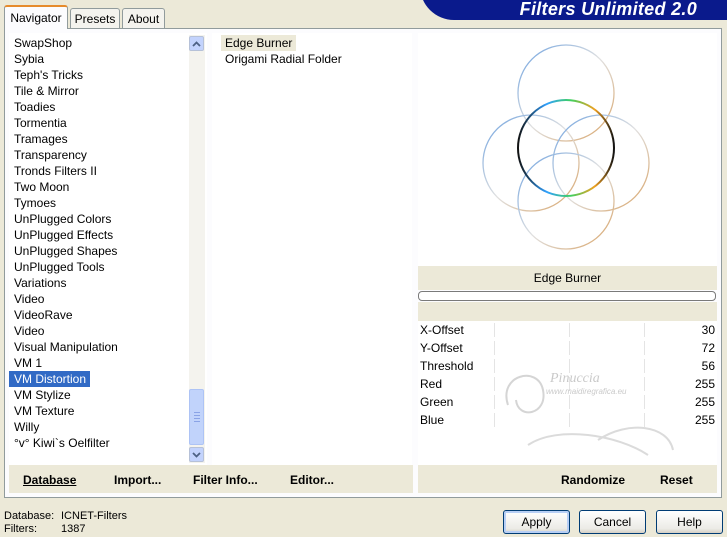 The width and height of the screenshot is (727, 537). What do you see at coordinates (32, 203) in the screenshot?
I see `category-item: Tymoes` at bounding box center [32, 203].